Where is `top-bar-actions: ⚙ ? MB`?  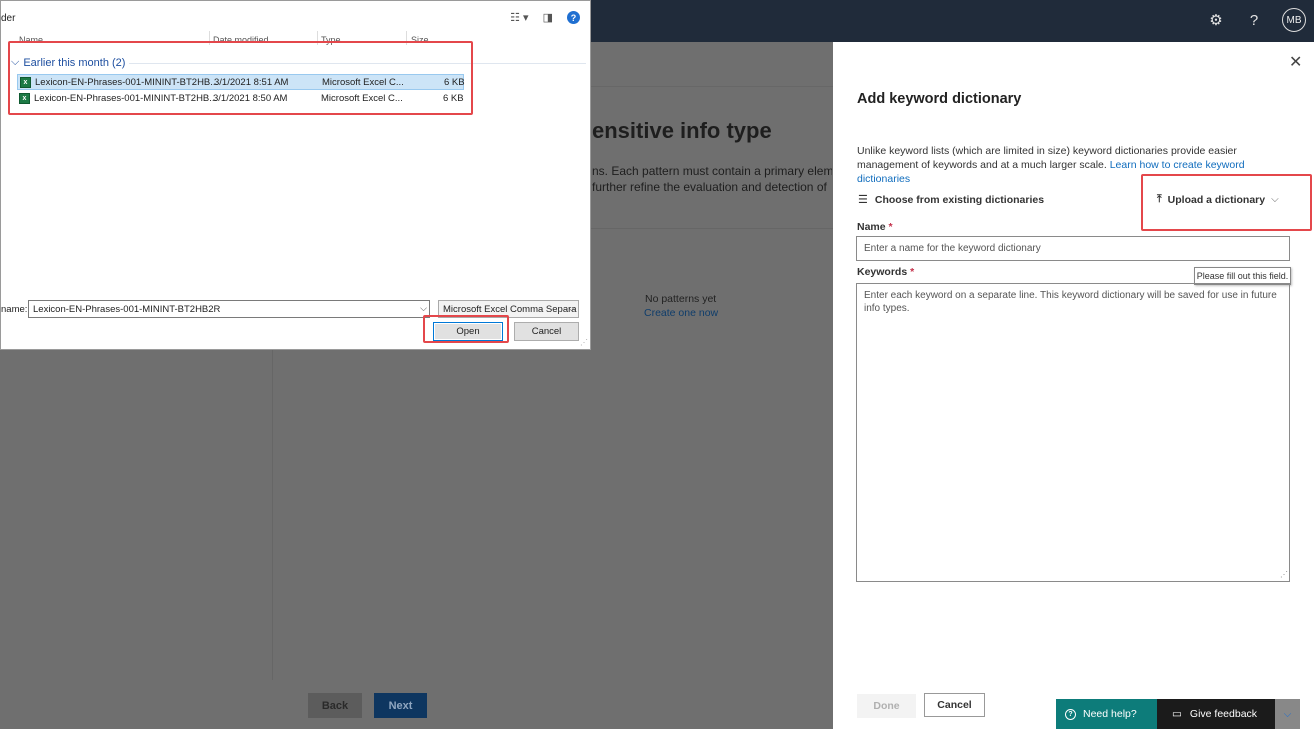
top-bar-actions: ⚙ ? MB is located at coordinates (1256, 20).